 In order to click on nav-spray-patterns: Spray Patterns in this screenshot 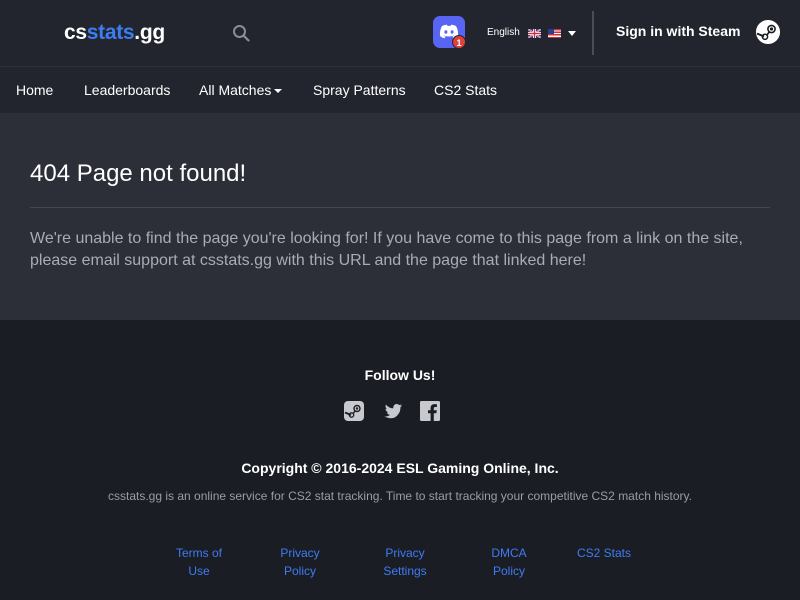, I will do `click(359, 90)`.